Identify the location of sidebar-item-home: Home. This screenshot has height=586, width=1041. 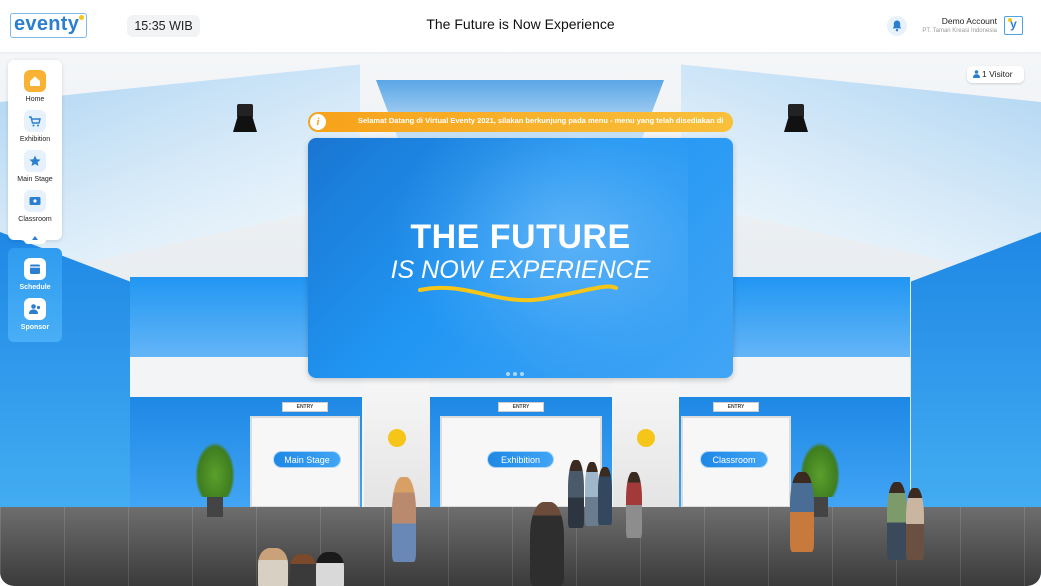
(35, 86).